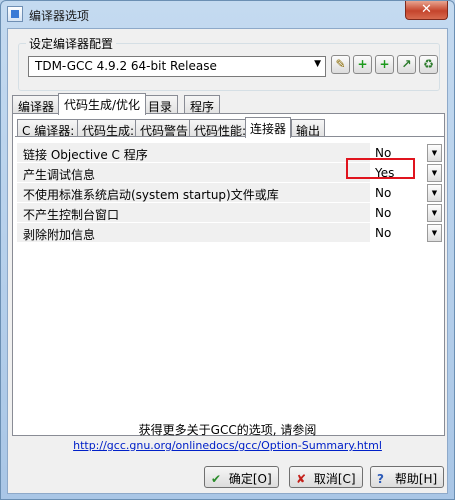 This screenshot has height=500, width=455. I want to click on cancel-button-label: 取消[C], so click(334, 479).